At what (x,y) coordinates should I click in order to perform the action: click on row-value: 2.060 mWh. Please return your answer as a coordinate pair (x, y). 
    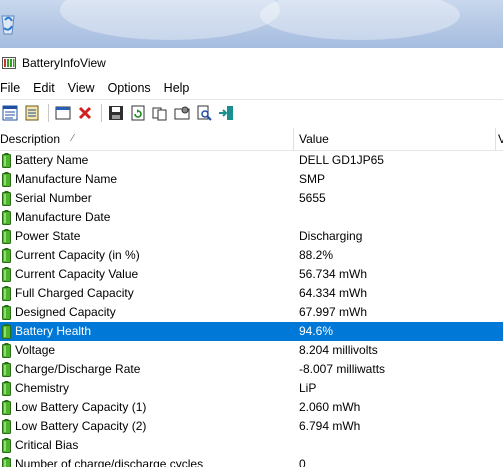
    Looking at the image, I should click on (329, 407).